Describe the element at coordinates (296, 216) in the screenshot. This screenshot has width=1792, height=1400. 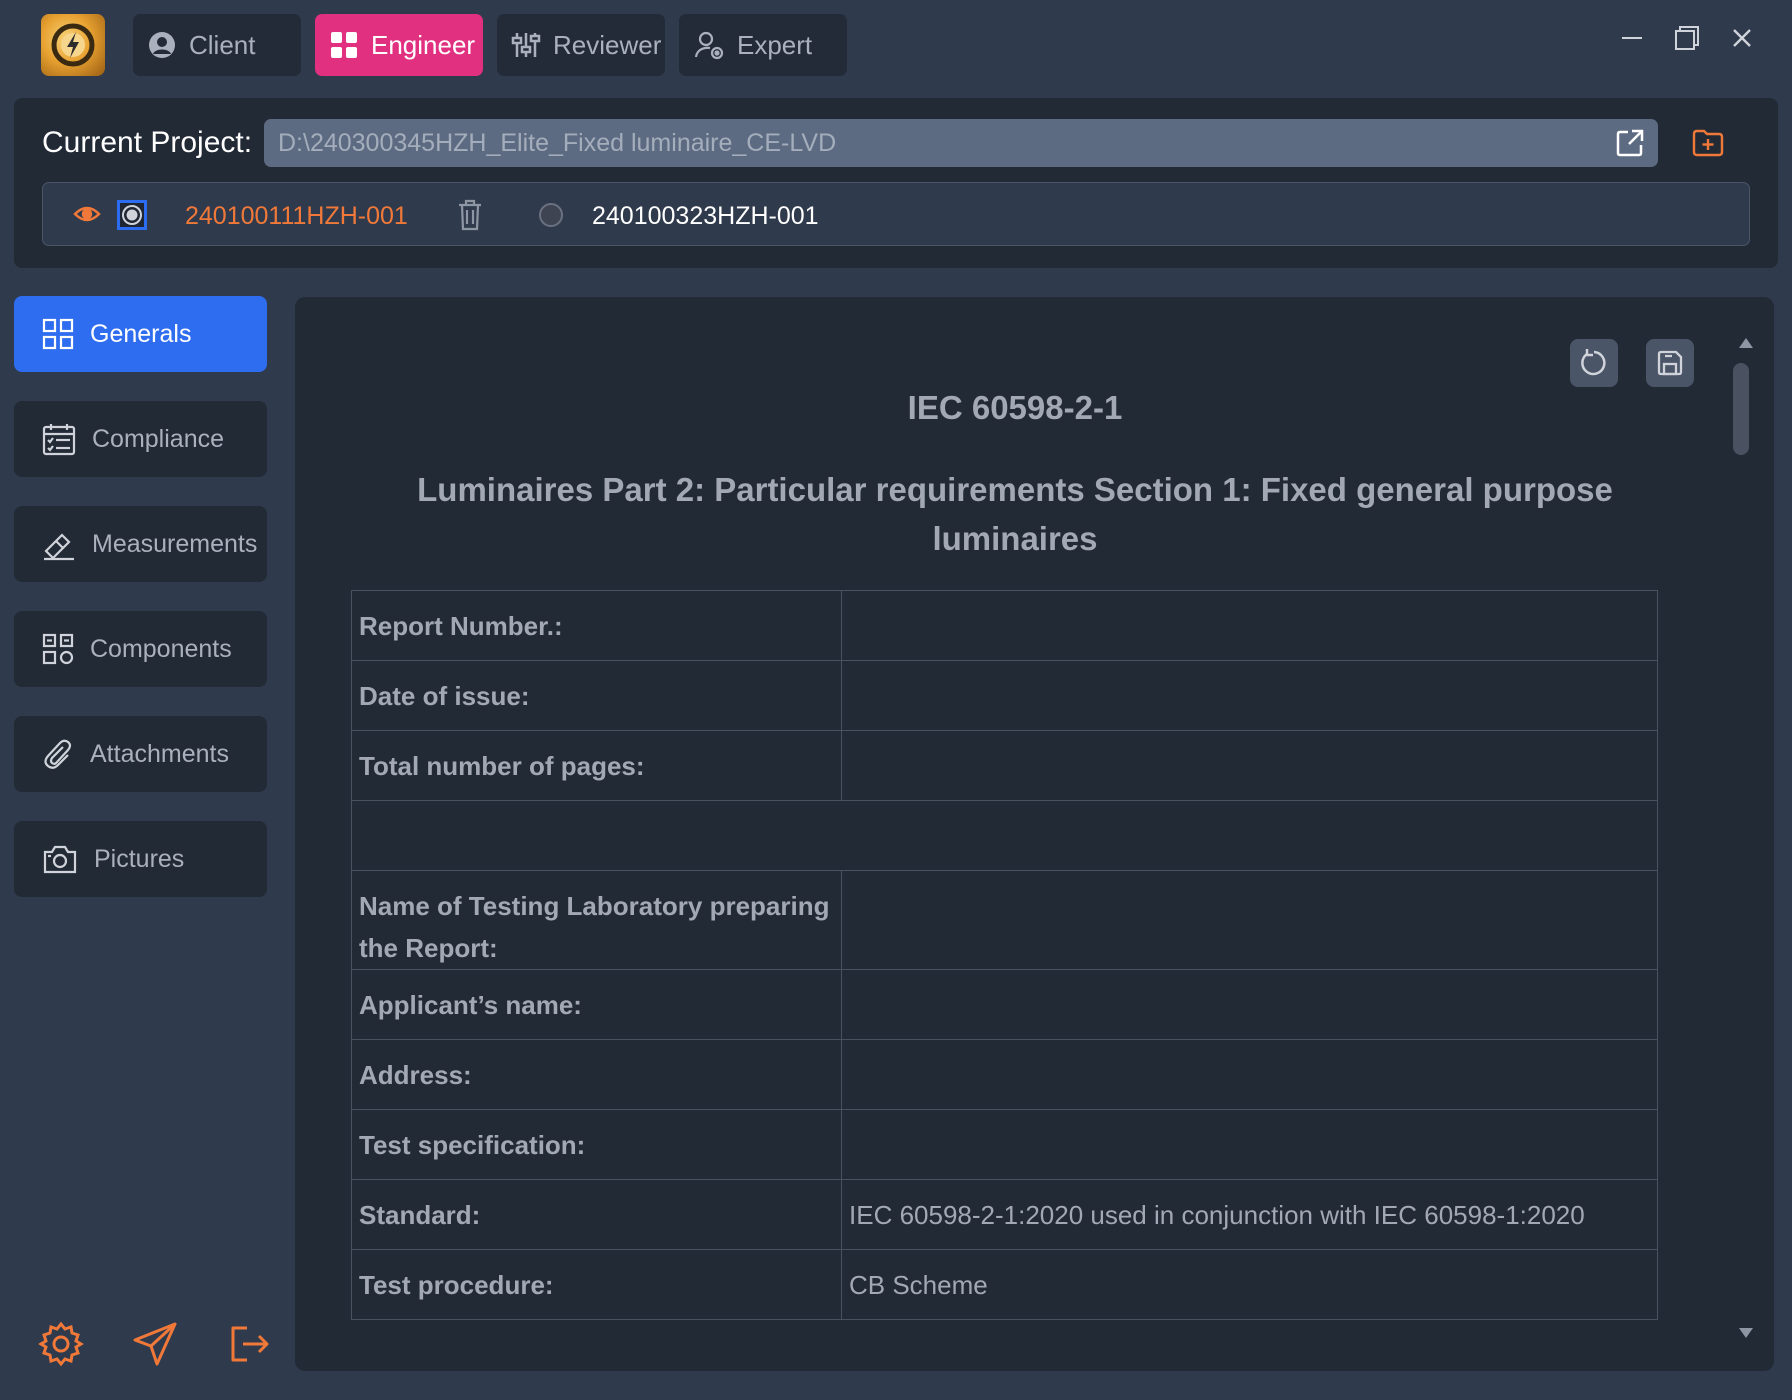
I see `report-tab-active: 240100111HZH-001` at that location.